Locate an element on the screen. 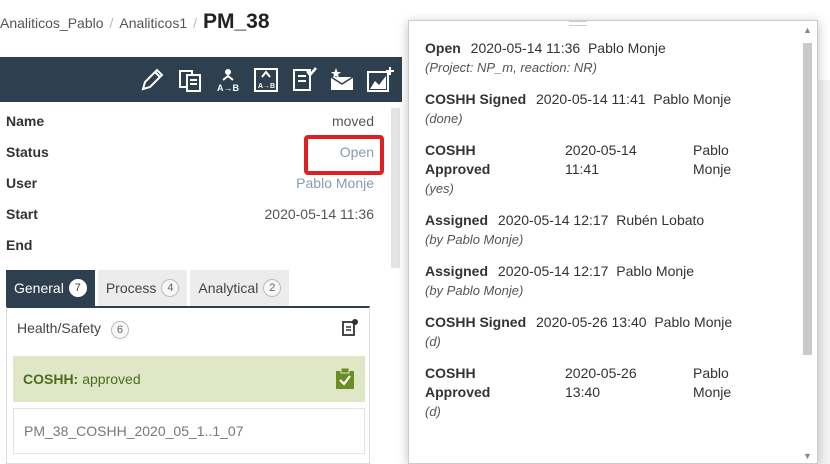 This screenshot has width=830, height=464. breadcrumb-item-analiticos1: Analiticos1 is located at coordinates (153, 23).